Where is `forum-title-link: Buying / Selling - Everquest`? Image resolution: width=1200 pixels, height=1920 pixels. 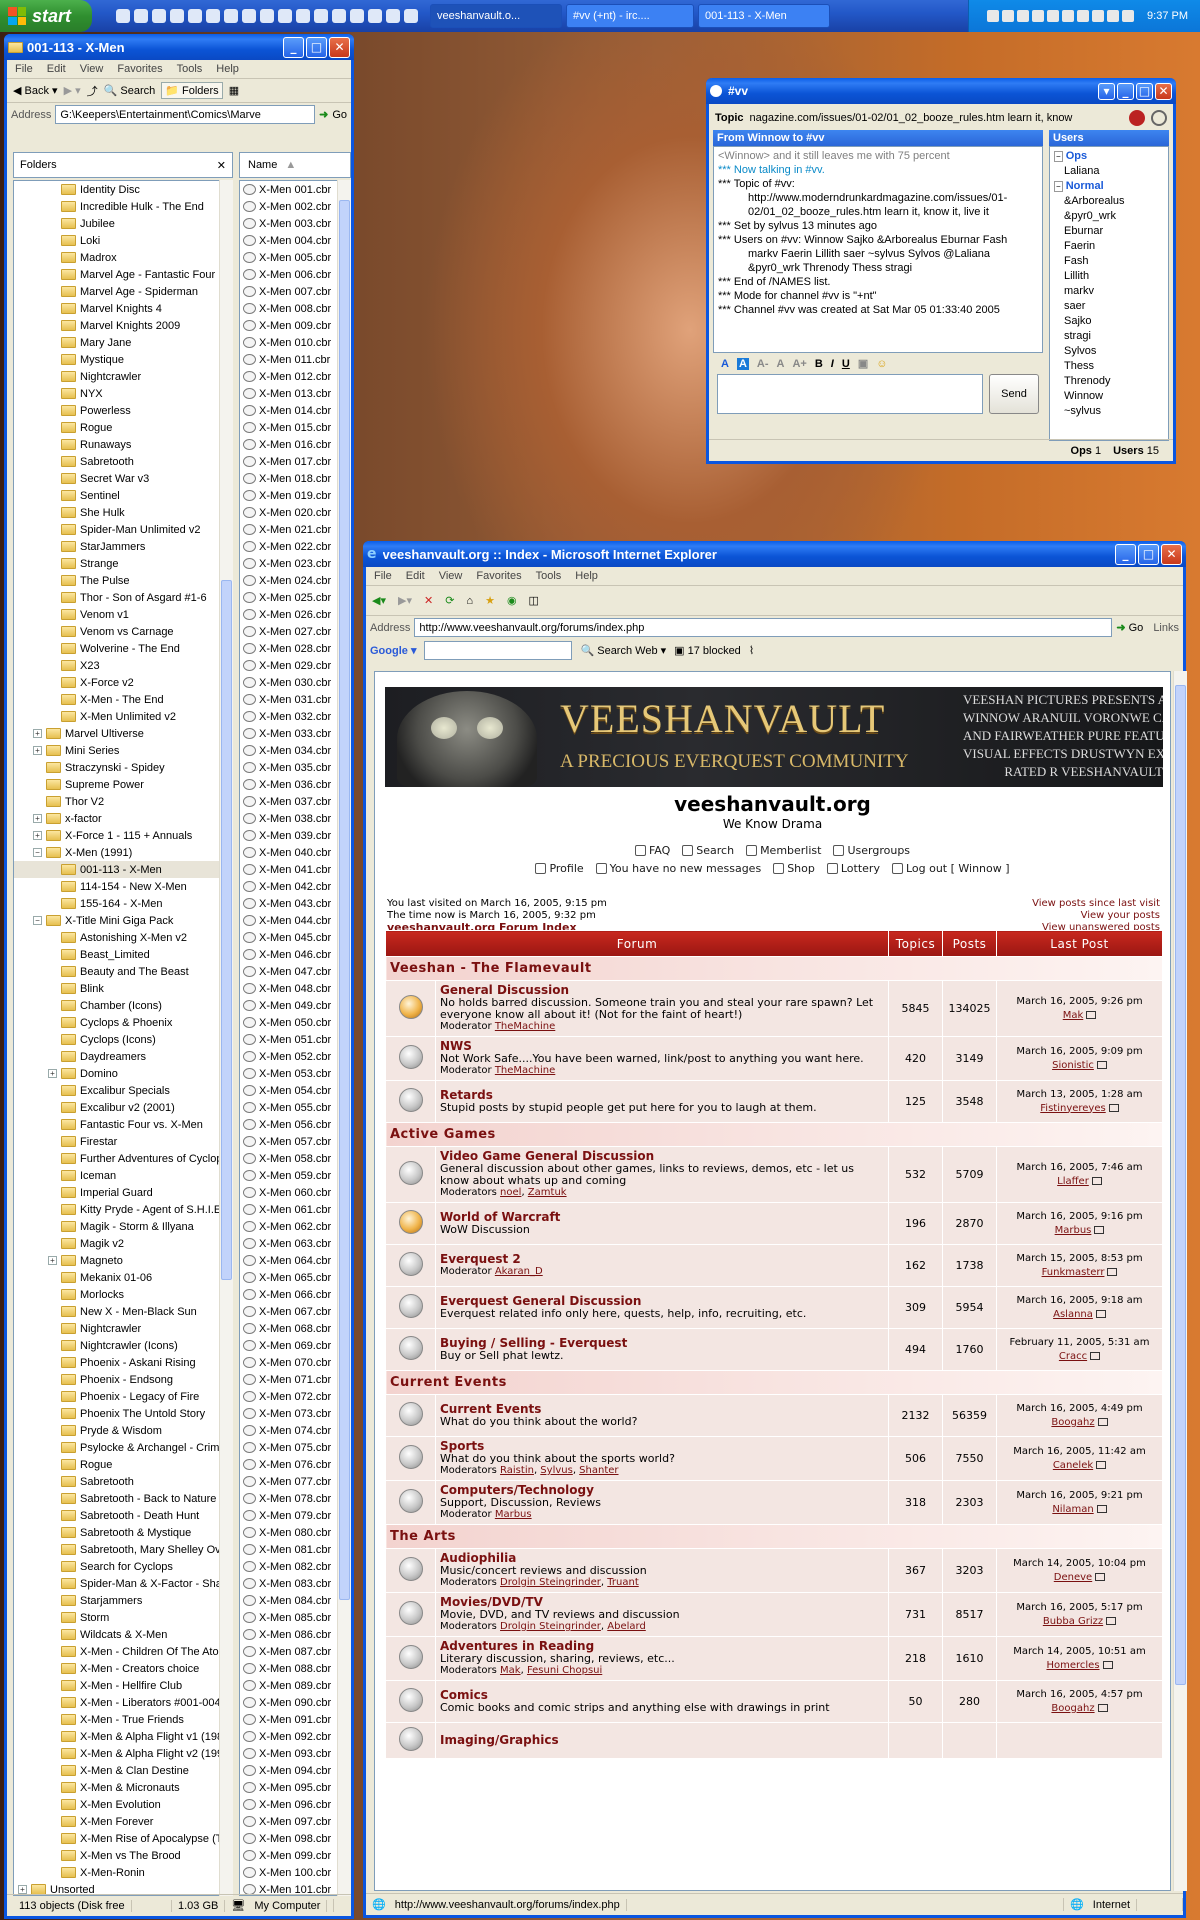
forum-title-link: Buying / Selling - Everquest is located at coordinates (533, 1343).